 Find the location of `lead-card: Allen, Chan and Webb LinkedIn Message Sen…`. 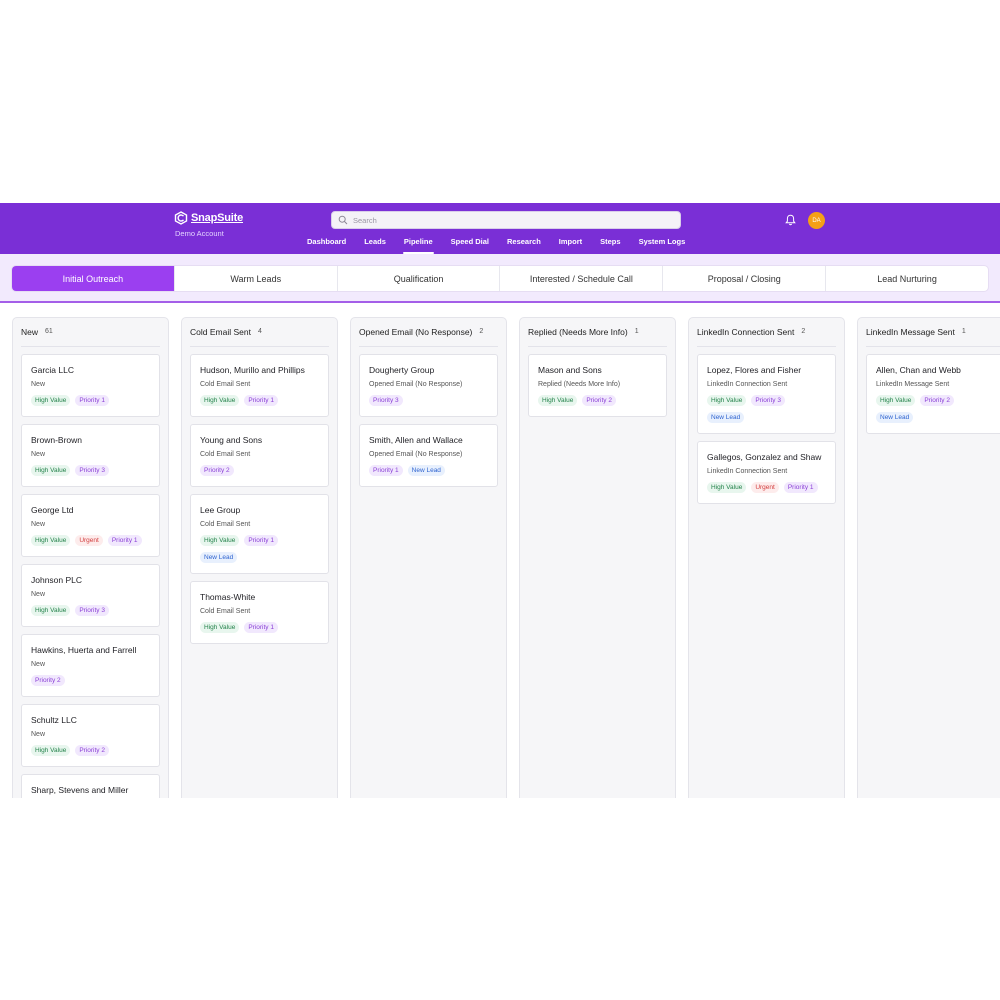

lead-card: Allen, Chan and Webb LinkedIn Message Sen… is located at coordinates (933, 394).